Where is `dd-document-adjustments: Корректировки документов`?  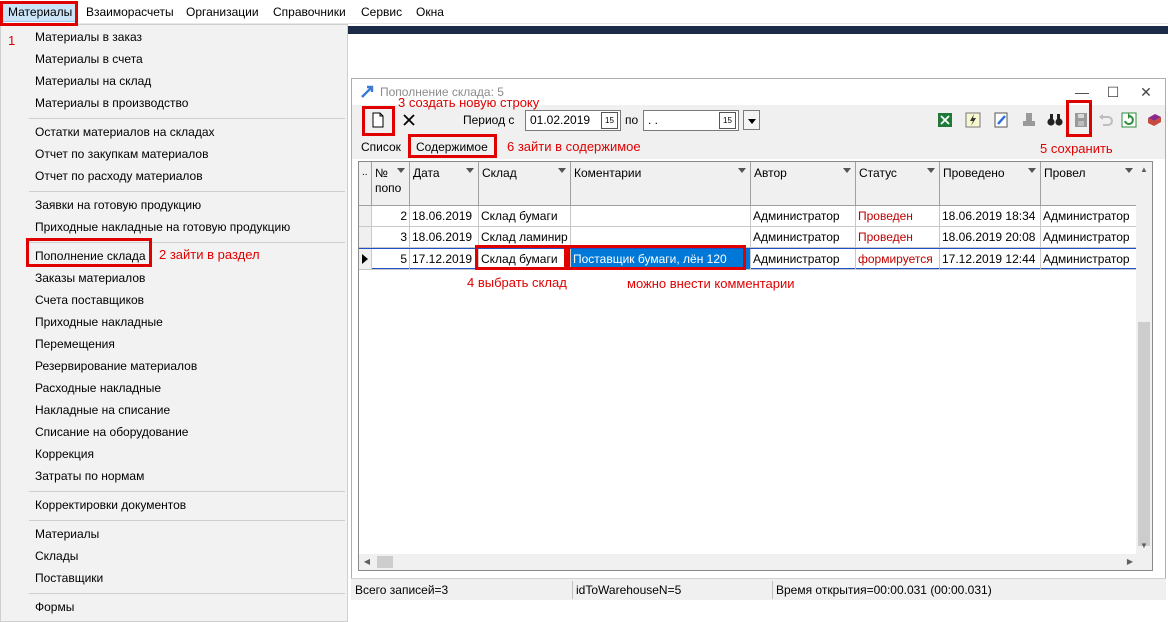
dd-document-adjustments: Корректировки документов is located at coordinates (110, 505).